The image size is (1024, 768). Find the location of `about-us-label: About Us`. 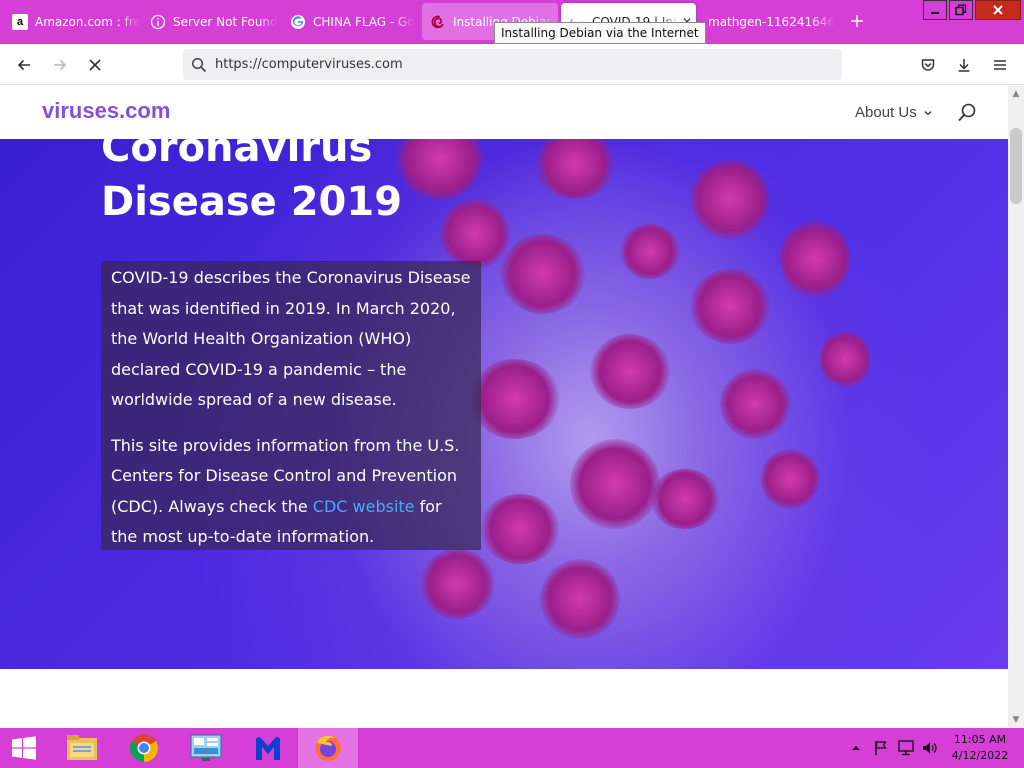

about-us-label: About Us is located at coordinates (886, 112).